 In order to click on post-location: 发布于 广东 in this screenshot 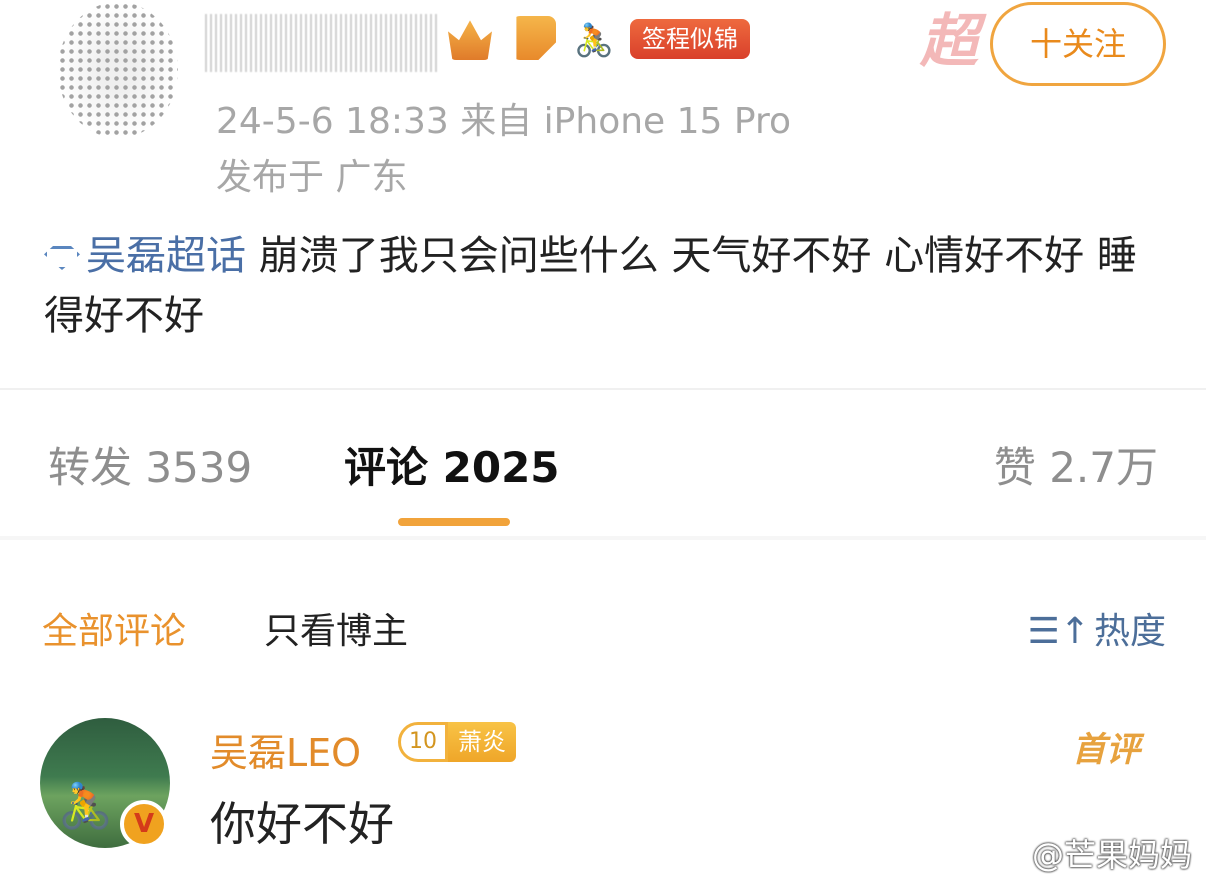, I will do `click(312, 177)`.